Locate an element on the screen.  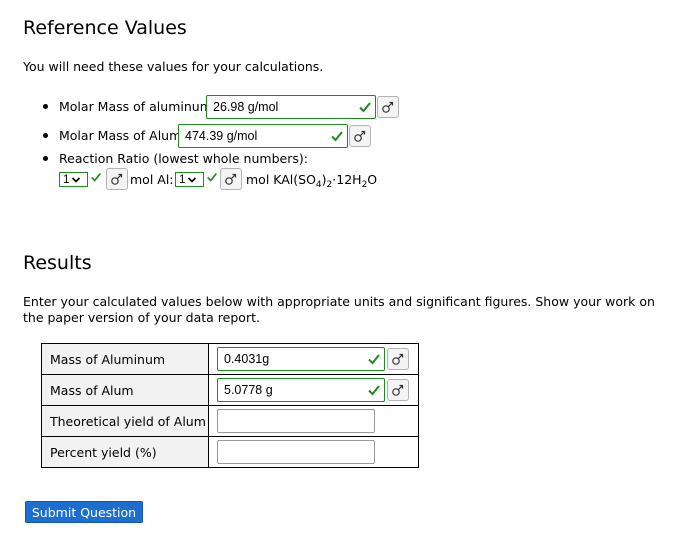
alum-formula: mol KAl(SO4)2·12H2O is located at coordinates (312, 181).